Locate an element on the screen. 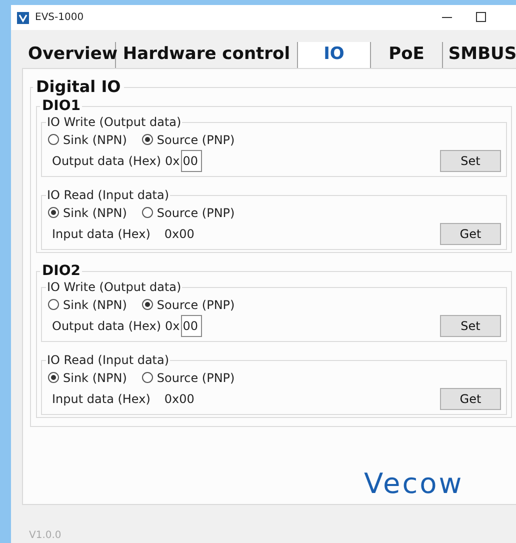 The width and height of the screenshot is (516, 543). tab: IO is located at coordinates (334, 55).